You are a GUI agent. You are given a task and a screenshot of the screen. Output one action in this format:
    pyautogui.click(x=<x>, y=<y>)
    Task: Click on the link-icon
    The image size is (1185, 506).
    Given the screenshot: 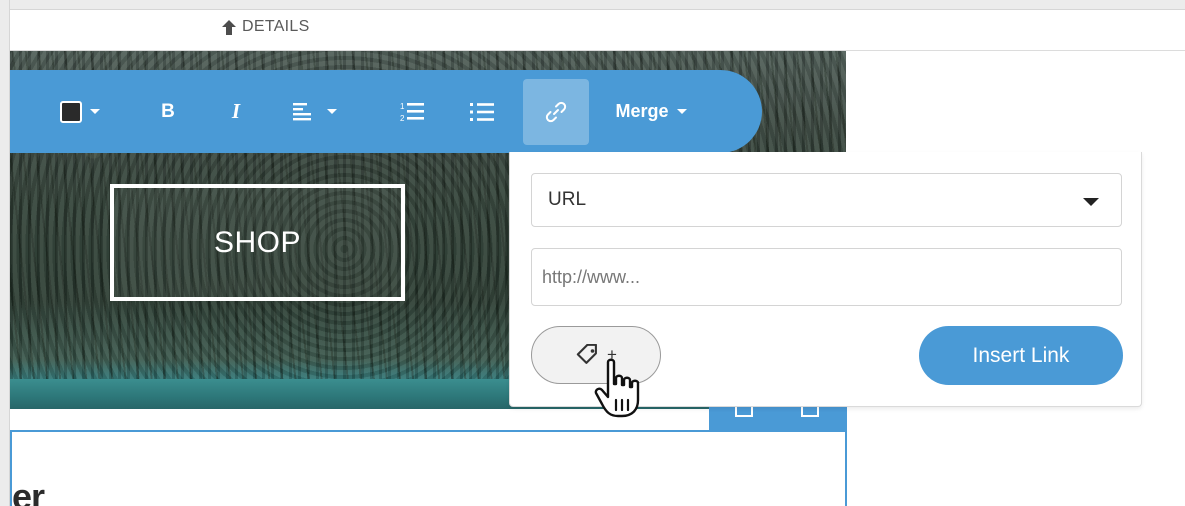 What is the action you would take?
    pyautogui.click(x=556, y=112)
    